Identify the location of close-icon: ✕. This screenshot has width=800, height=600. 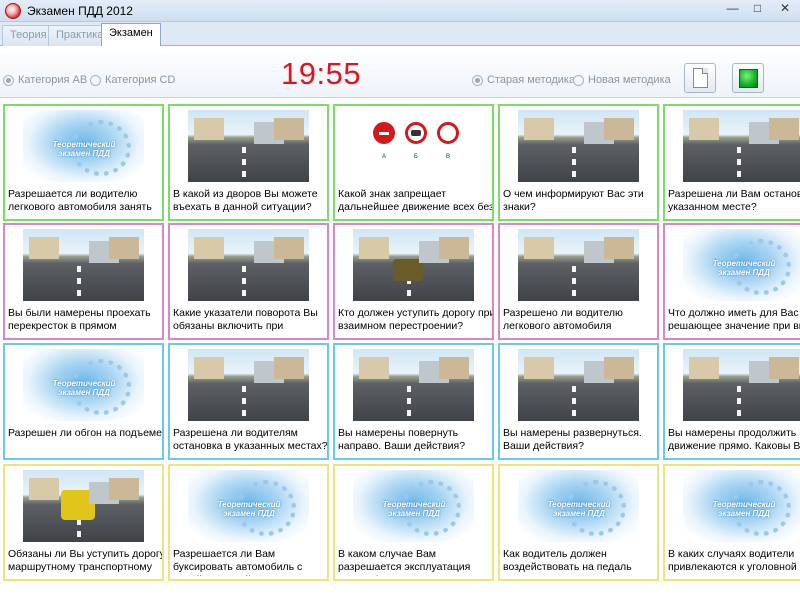
(785, 9).